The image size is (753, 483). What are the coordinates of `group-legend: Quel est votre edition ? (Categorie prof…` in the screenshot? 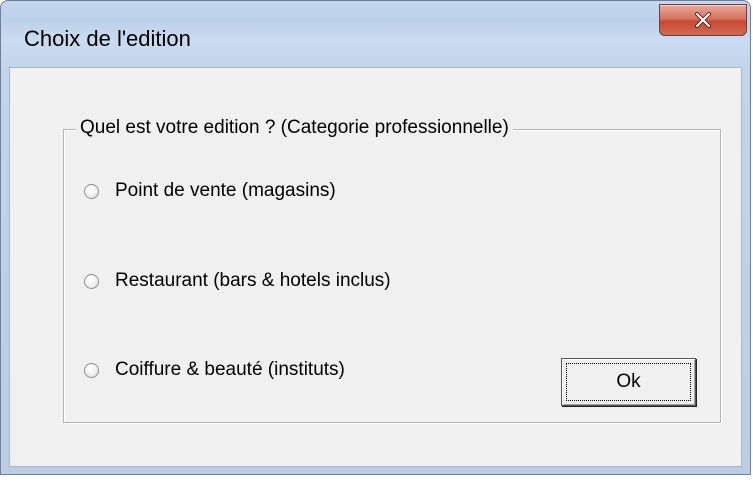 It's located at (294, 128).